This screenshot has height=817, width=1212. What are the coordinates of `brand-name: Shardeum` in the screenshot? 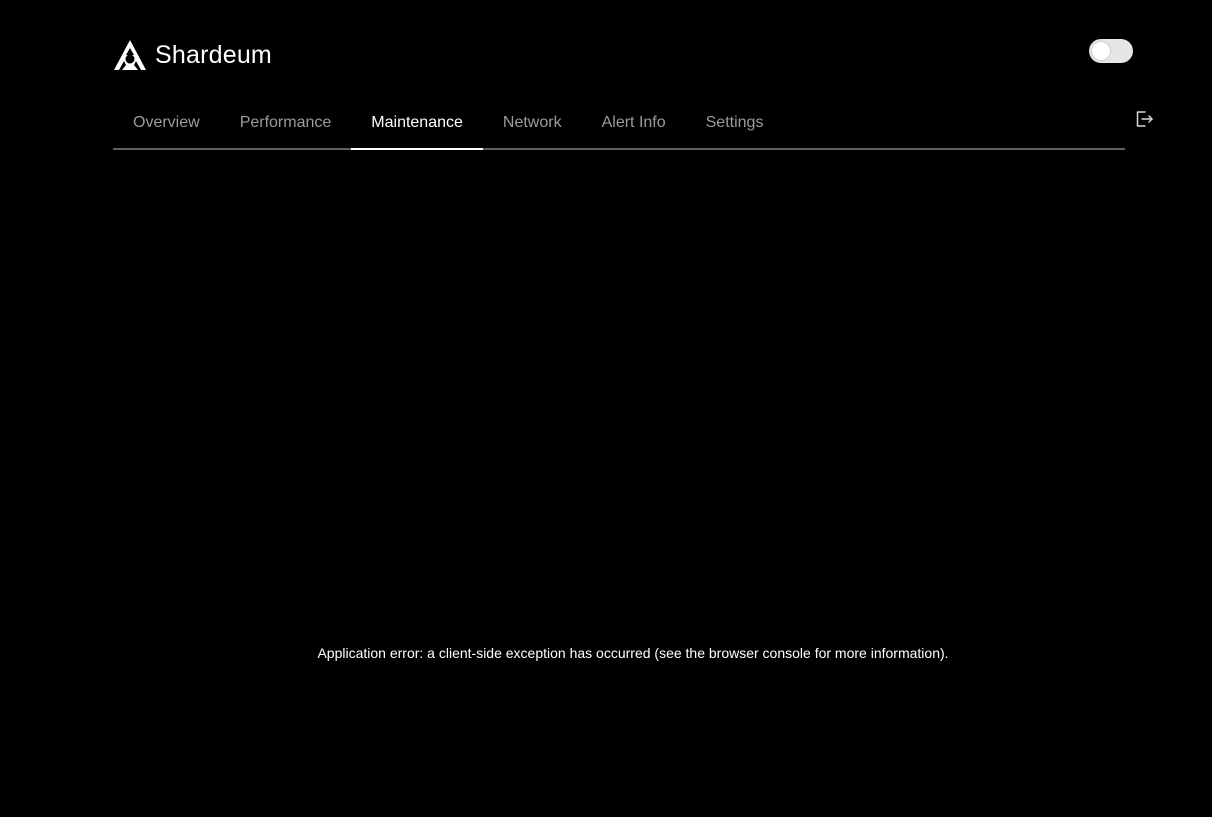 It's located at (213, 54).